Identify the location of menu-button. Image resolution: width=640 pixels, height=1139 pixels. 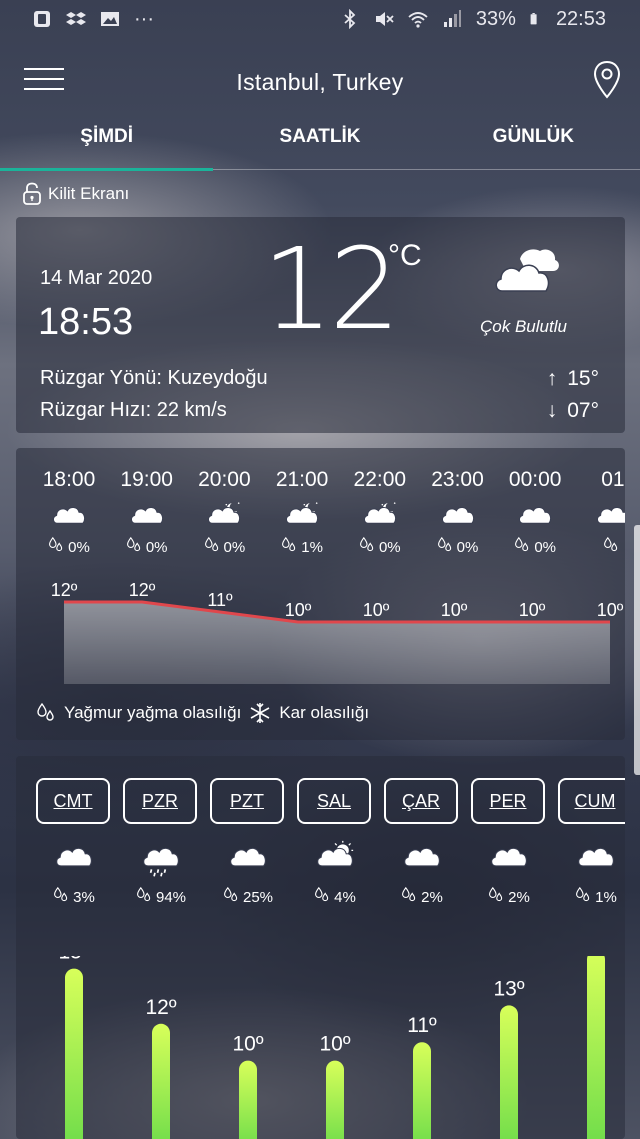
(44, 83).